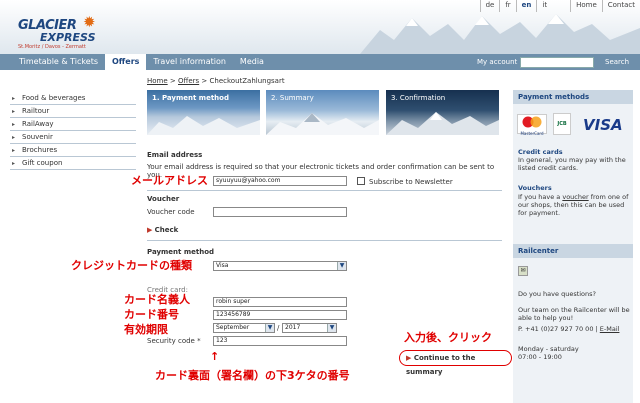 Image resolution: width=640 pixels, height=403 pixels. What do you see at coordinates (89, 22) in the screenshot?
I see `logo-star-icon: ✹` at bounding box center [89, 22].